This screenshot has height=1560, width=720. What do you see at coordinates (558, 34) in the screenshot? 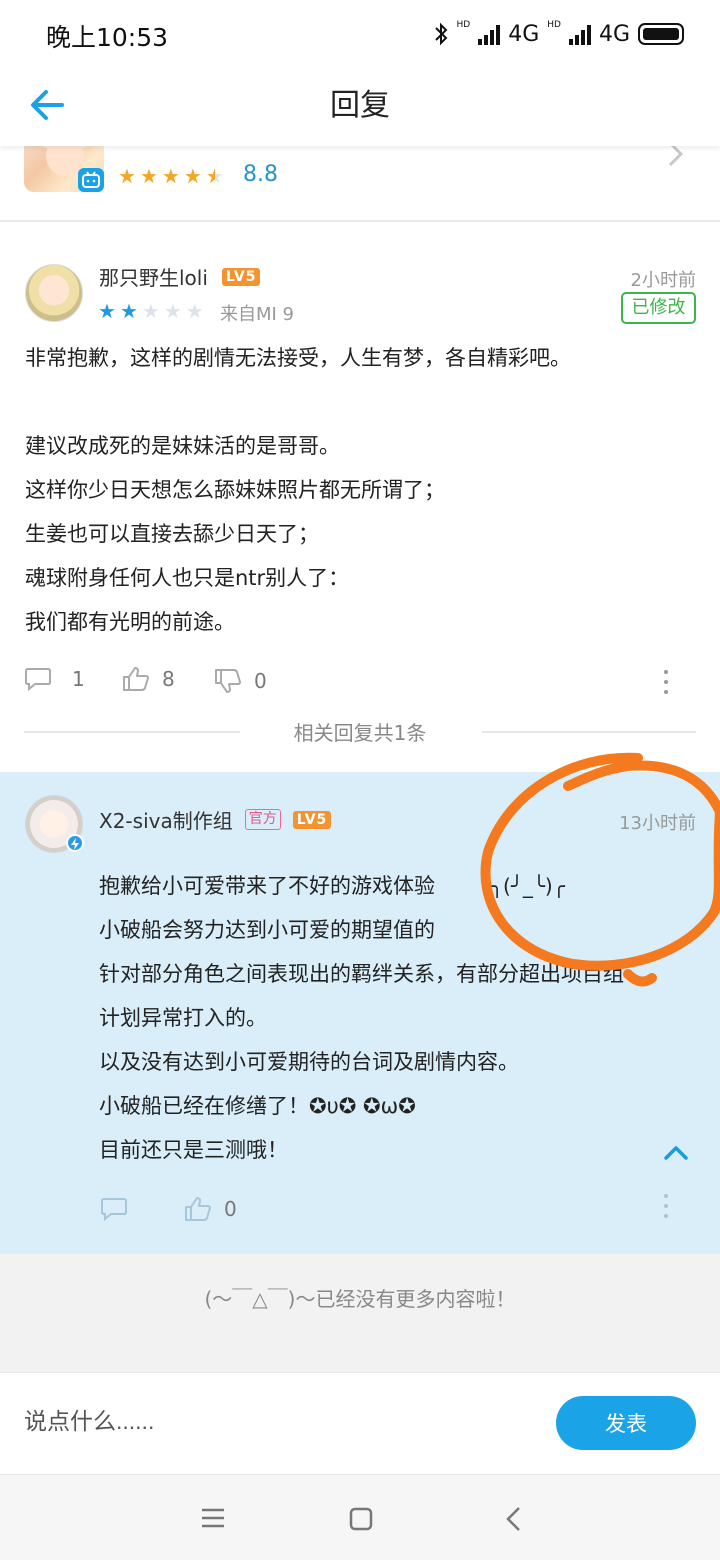
I see `status-icons: HD 4G HD 4G` at bounding box center [558, 34].